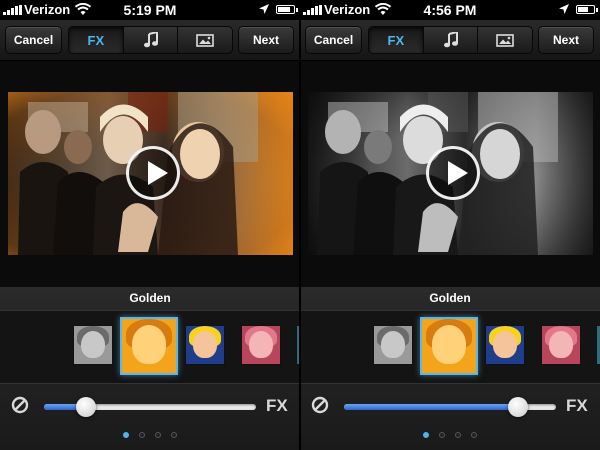 This screenshot has width=600, height=450. Describe the element at coordinates (598, 345) in the screenshot. I see `filter-thumb-next` at that location.